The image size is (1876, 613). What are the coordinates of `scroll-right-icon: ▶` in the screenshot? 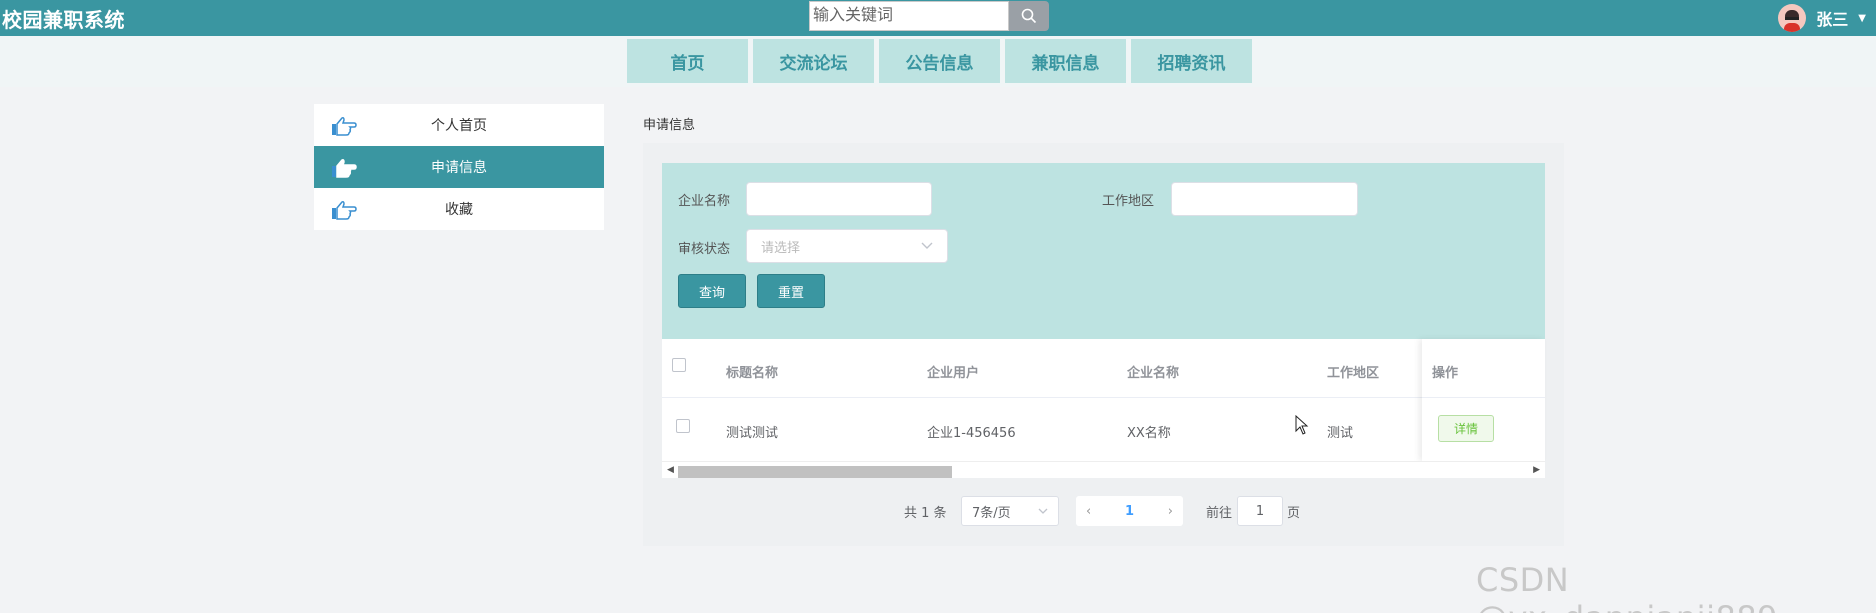 It's located at (1536, 470).